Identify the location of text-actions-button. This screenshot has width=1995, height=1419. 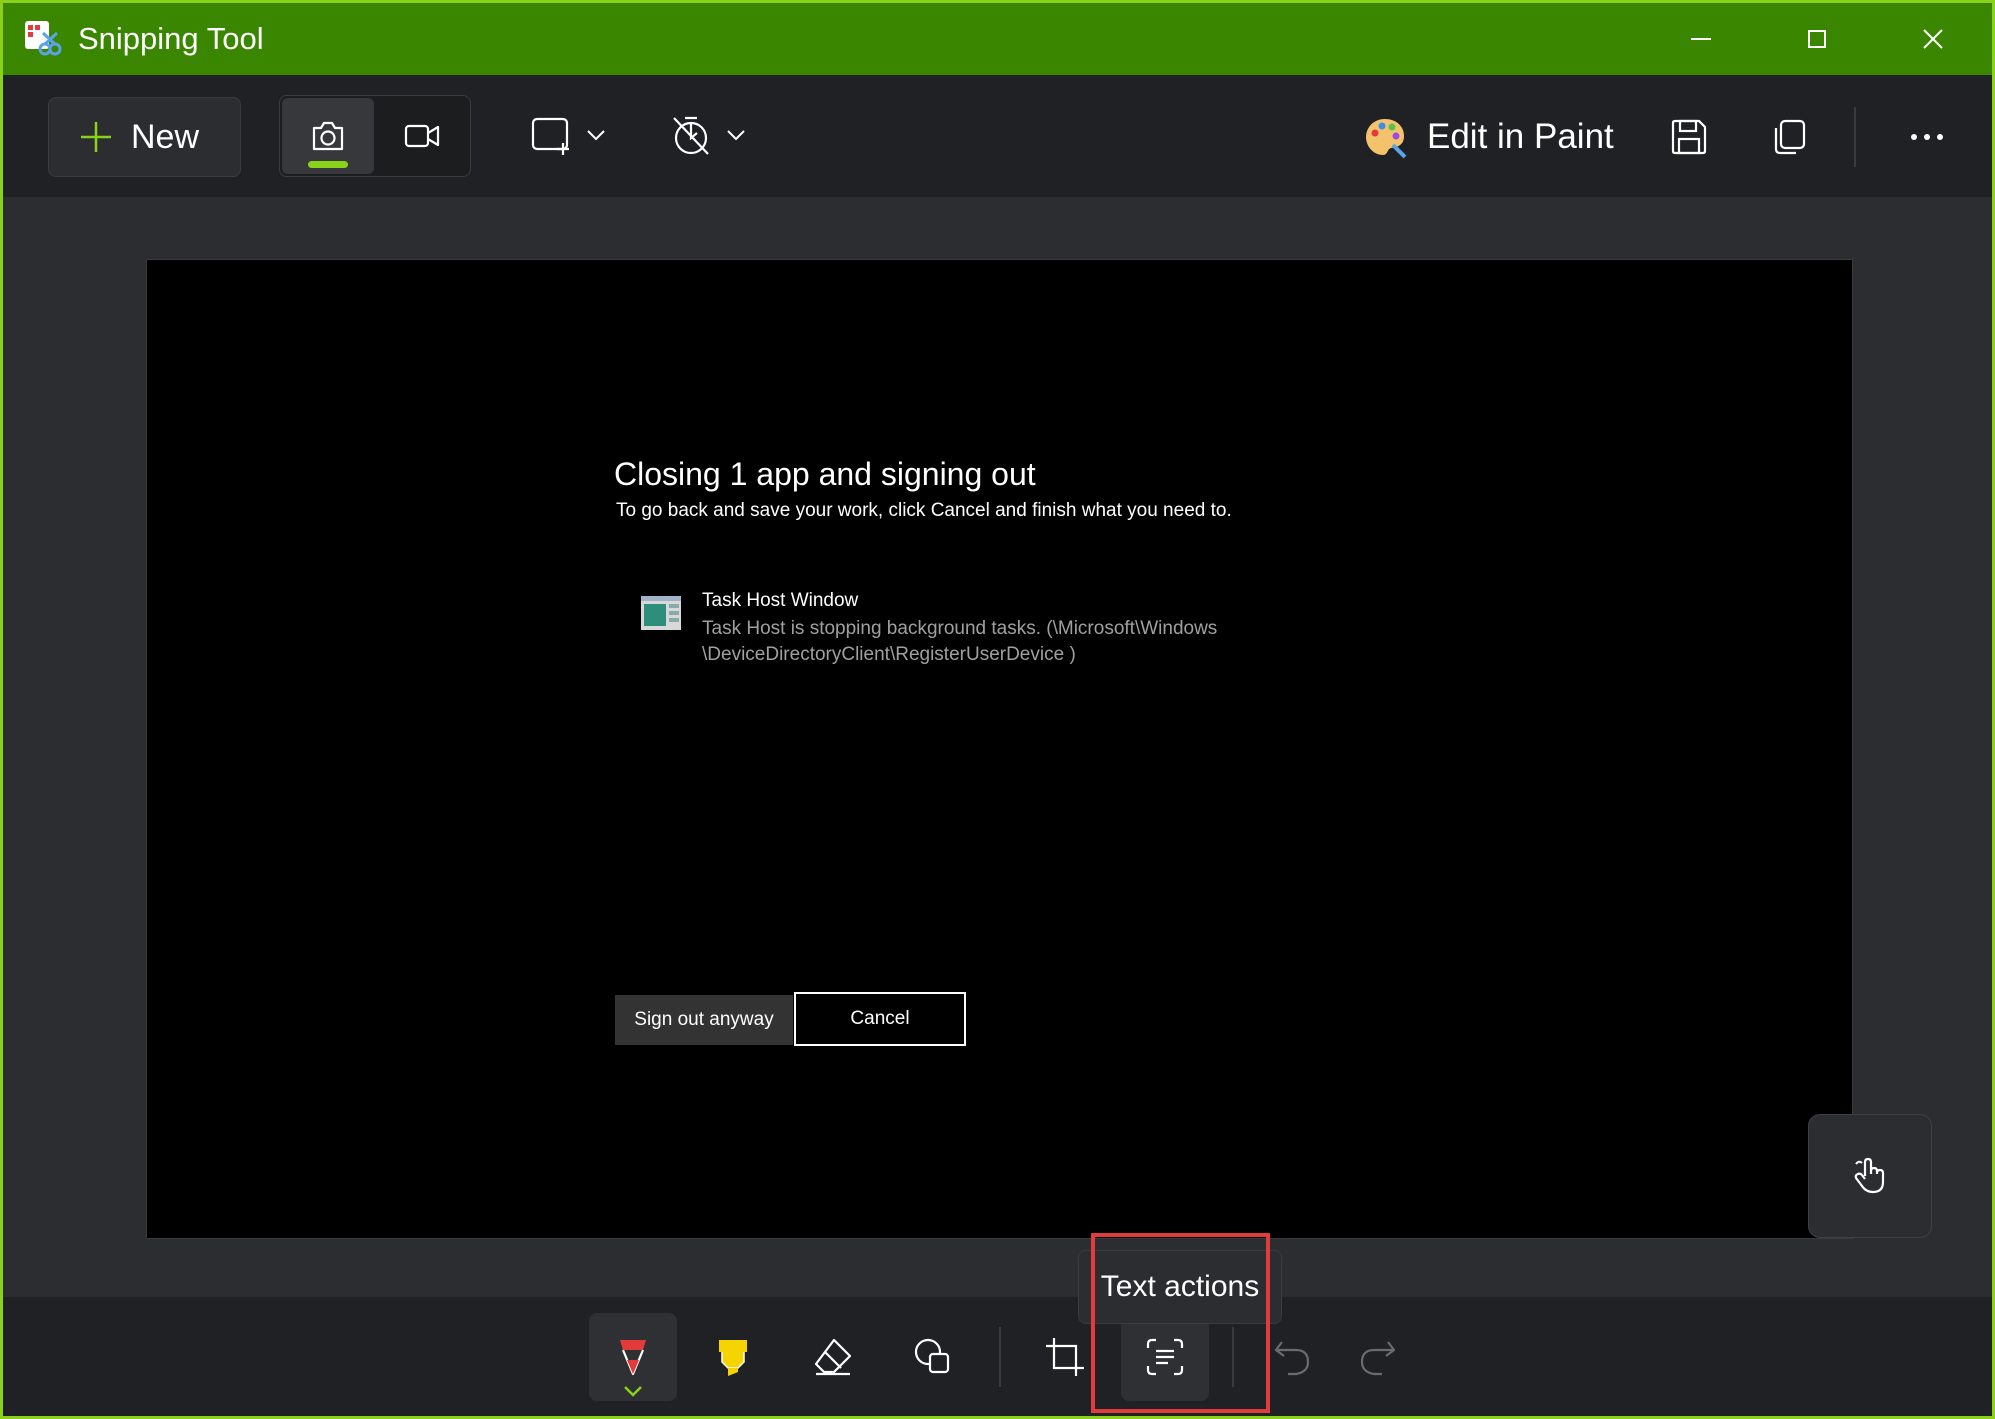
(1165, 1357).